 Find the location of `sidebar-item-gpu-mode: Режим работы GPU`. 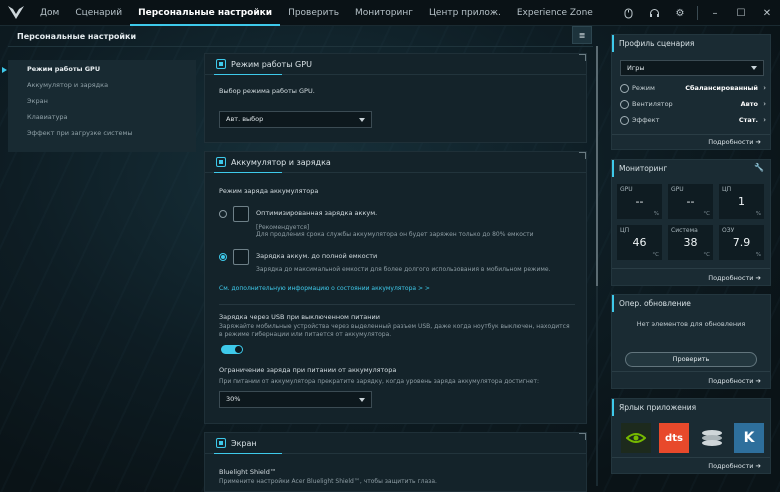

sidebar-item-gpu-mode: Режим работы GPU is located at coordinates (99, 69).